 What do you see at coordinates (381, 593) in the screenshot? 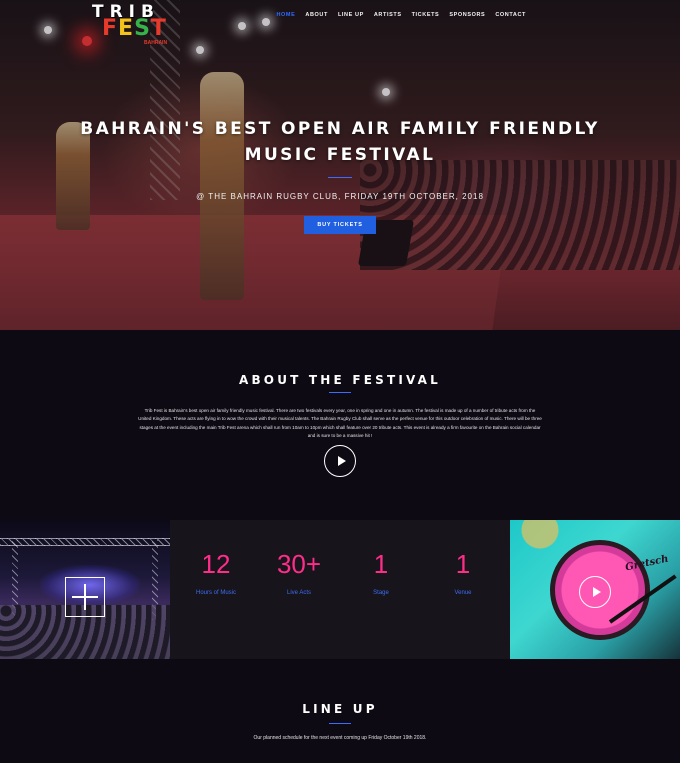
I see `stat-label: Stage` at bounding box center [381, 593].